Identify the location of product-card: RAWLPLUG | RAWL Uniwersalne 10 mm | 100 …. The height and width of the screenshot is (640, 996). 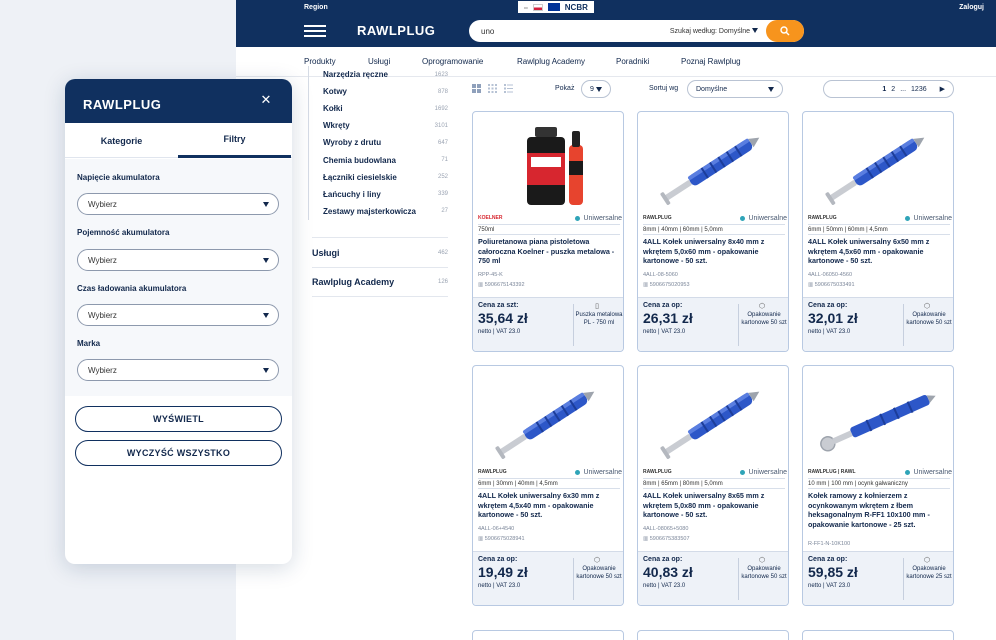
(878, 485).